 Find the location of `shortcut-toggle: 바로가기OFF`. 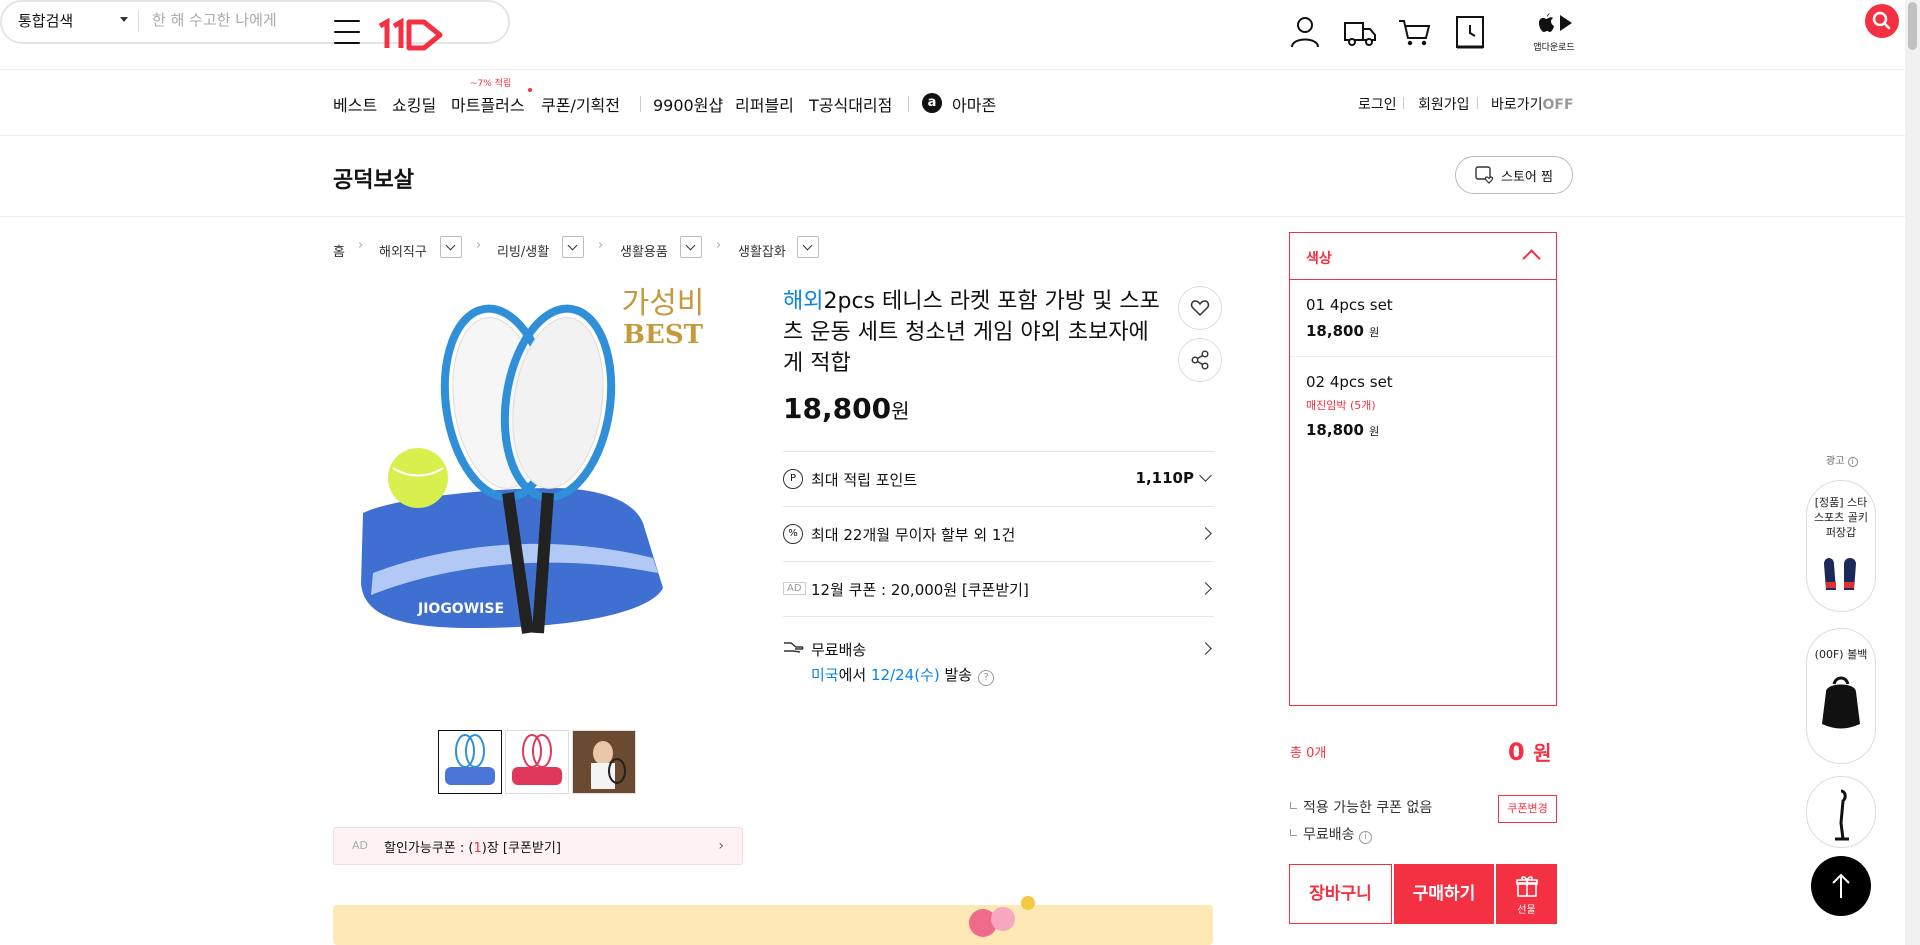

shortcut-toggle: 바로가기OFF is located at coordinates (1532, 104).